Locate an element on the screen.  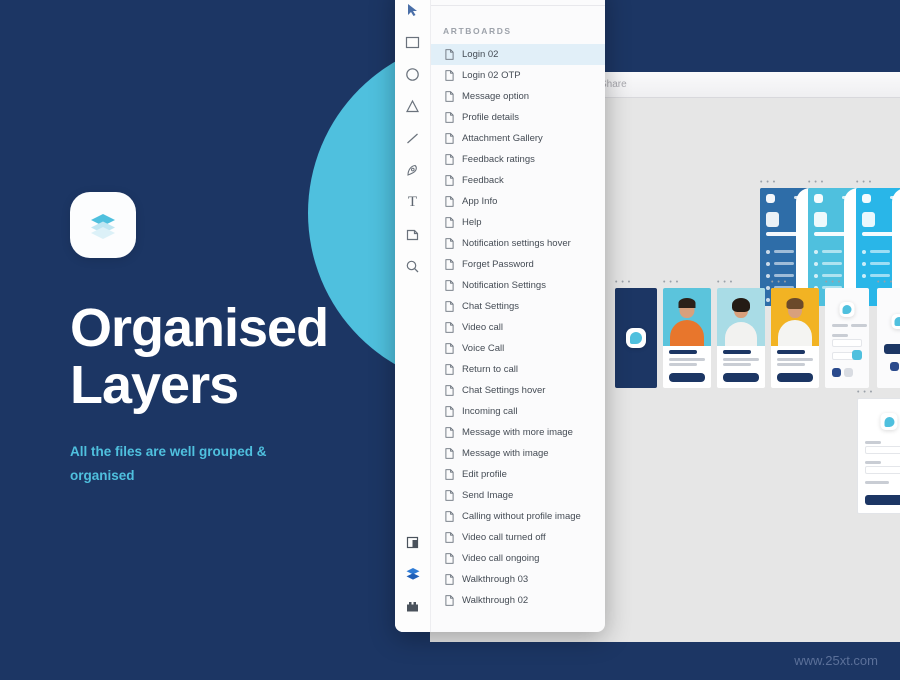
artboard-row: App Info is located at coordinates (518, 201).